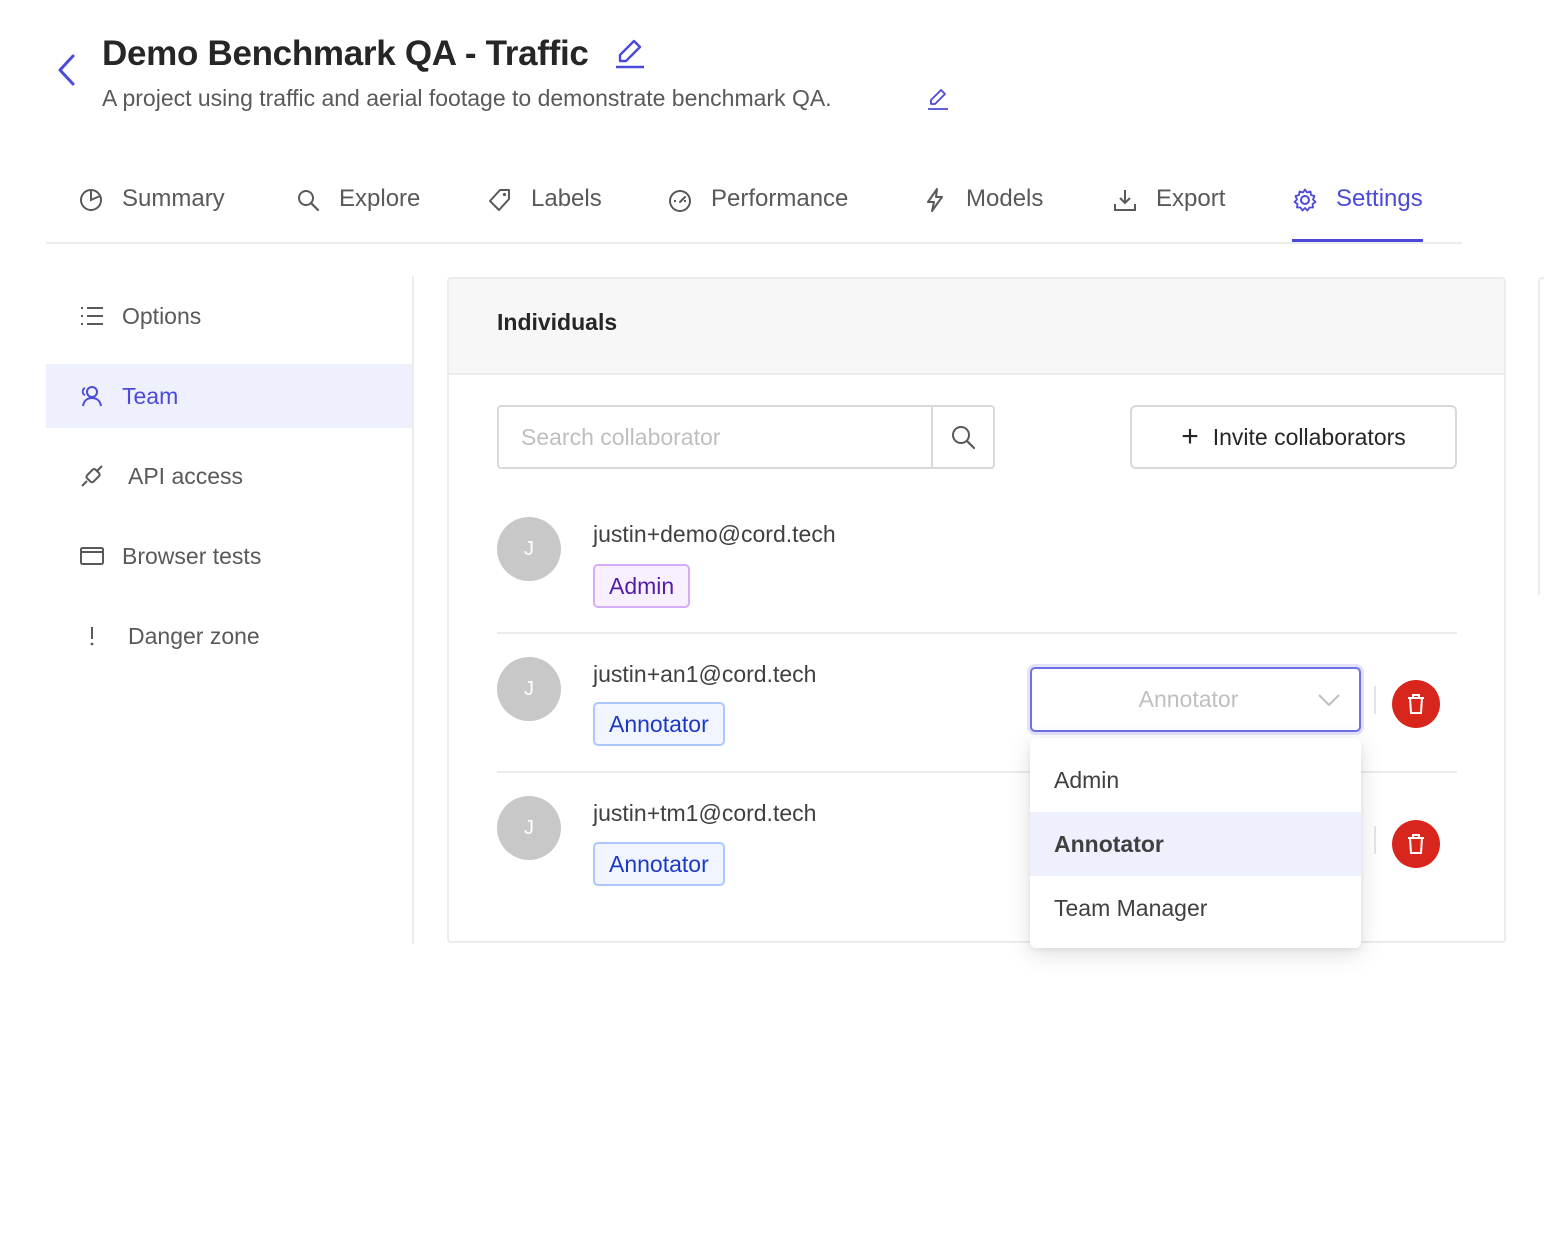  I want to click on tab-label: Labels, so click(566, 198).